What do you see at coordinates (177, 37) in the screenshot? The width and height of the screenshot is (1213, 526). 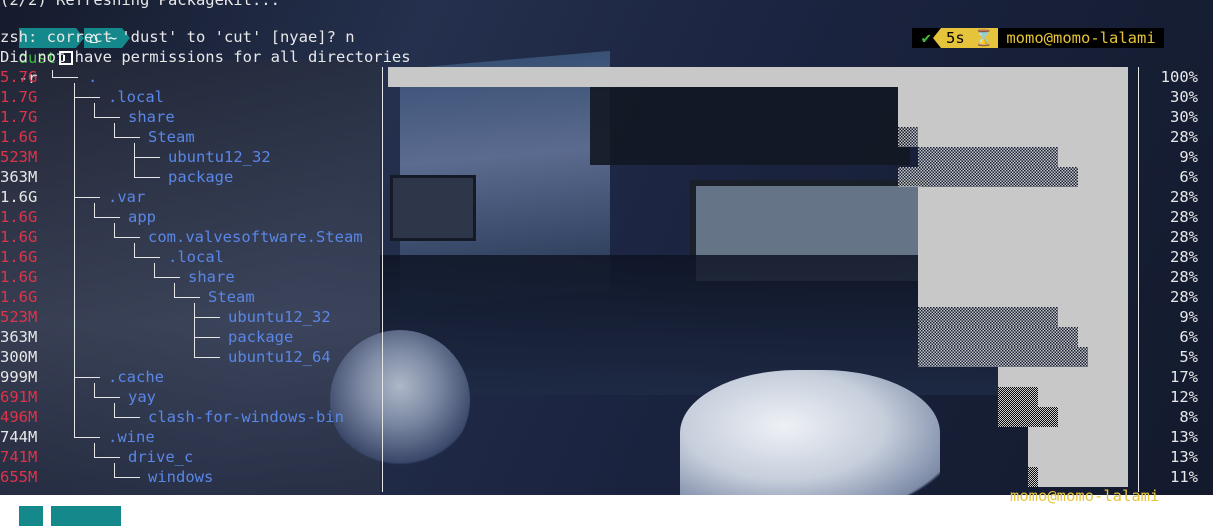 I see `autocorrect-prompt: zsh: correct 'dust' to 'cut' [nyae]? n` at bounding box center [177, 37].